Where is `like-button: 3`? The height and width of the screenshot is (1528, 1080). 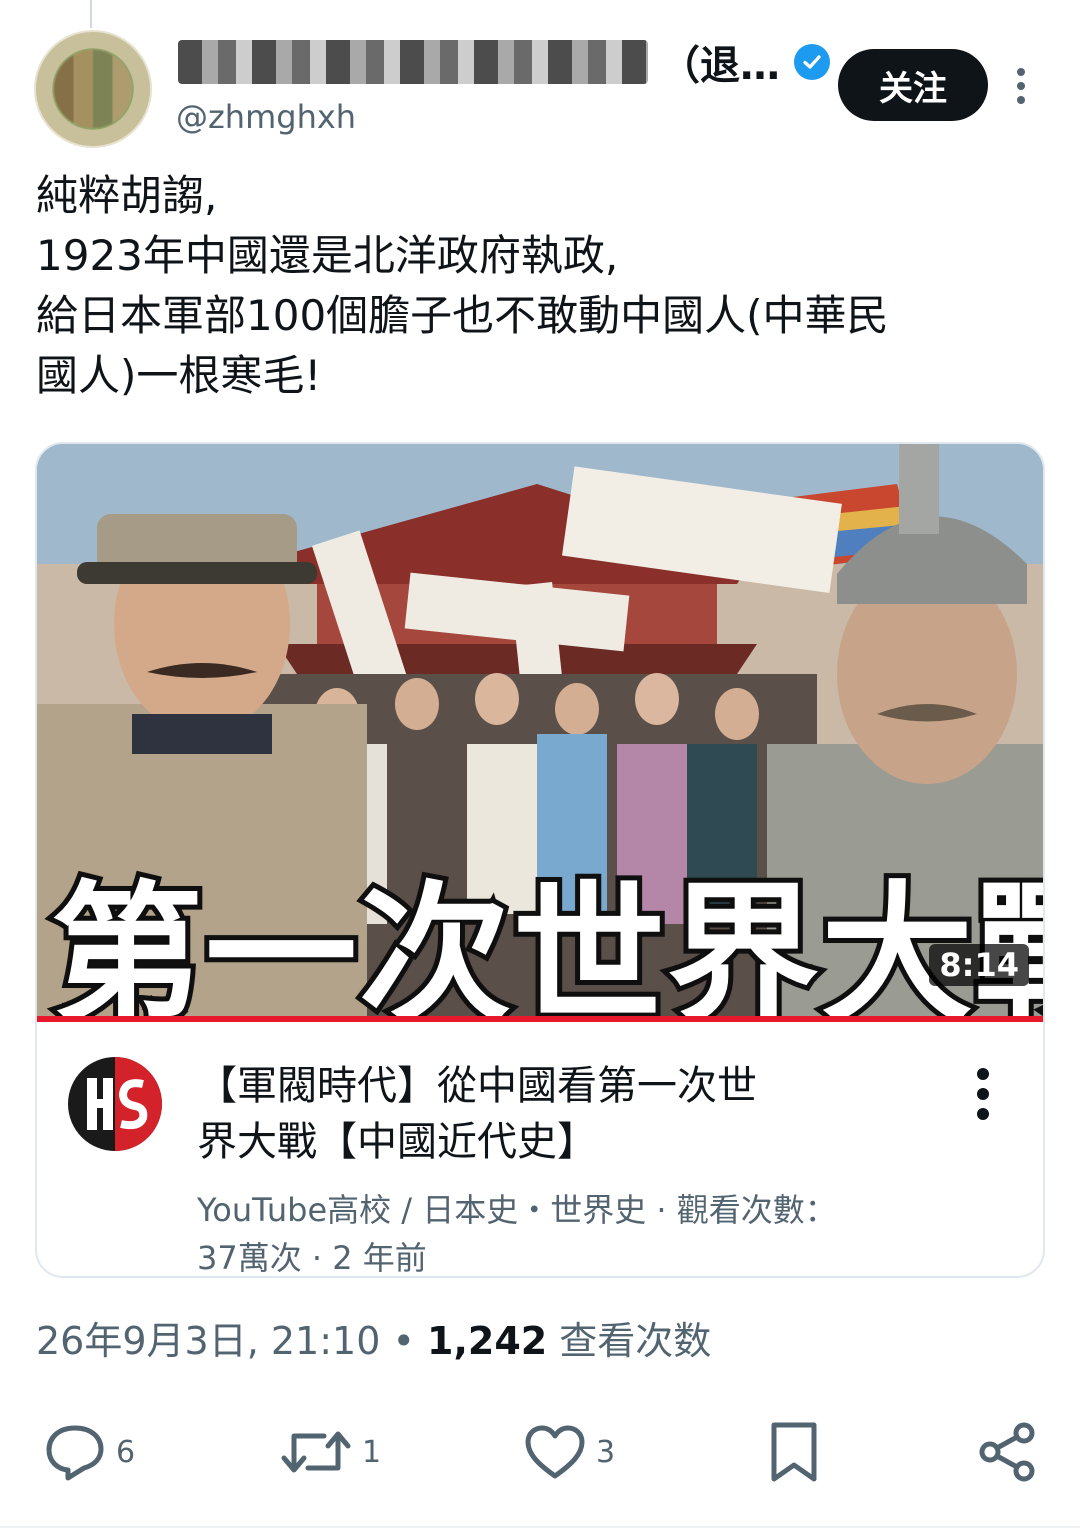 like-button: 3 is located at coordinates (569, 1452).